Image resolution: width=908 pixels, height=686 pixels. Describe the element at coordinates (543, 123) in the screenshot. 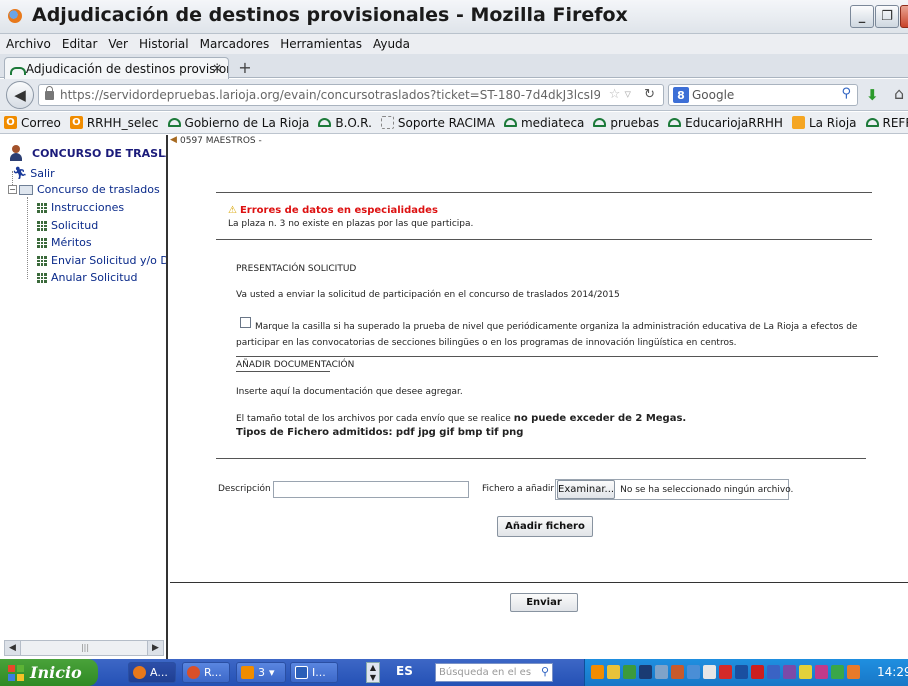

I see `bookmark-mediateca: mediateca` at that location.